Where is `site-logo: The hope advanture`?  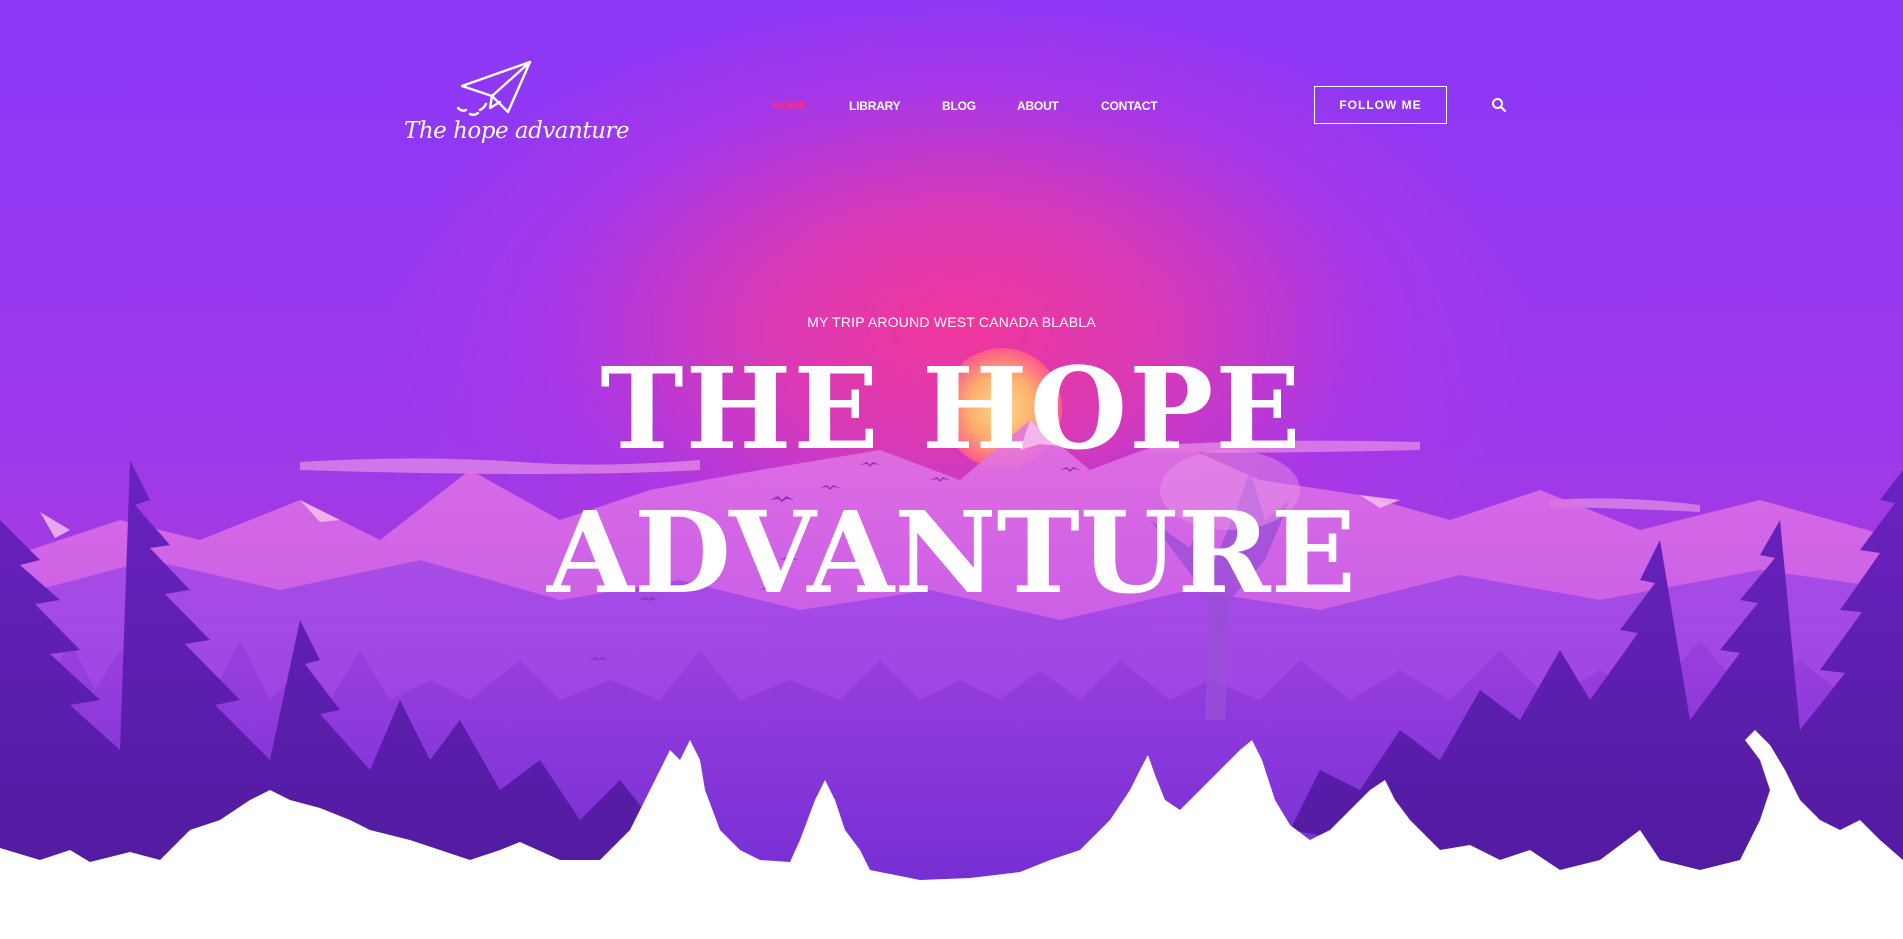
site-logo: The hope advanture is located at coordinates (517, 106).